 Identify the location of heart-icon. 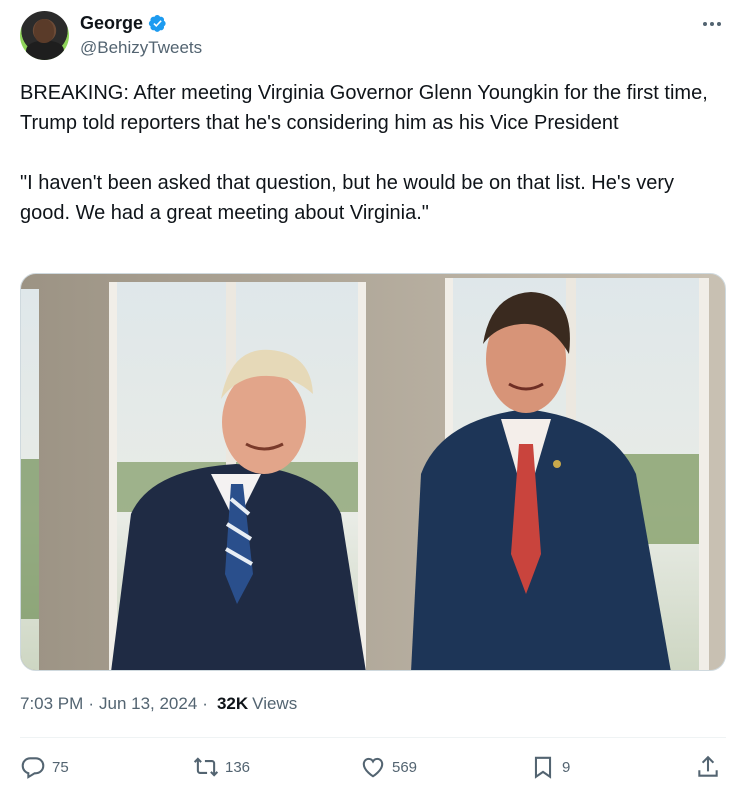
(373, 767).